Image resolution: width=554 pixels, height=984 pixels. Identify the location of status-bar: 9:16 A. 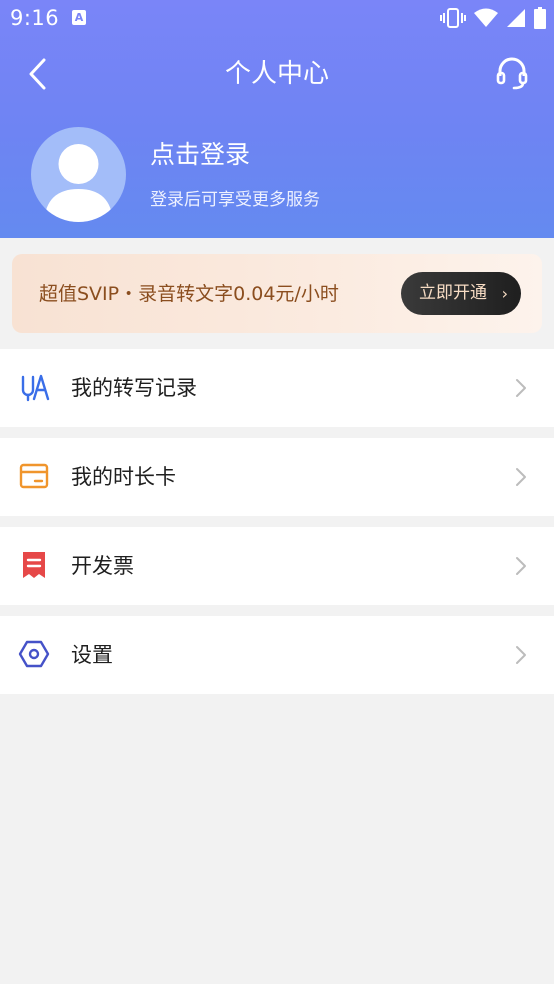
(277, 18).